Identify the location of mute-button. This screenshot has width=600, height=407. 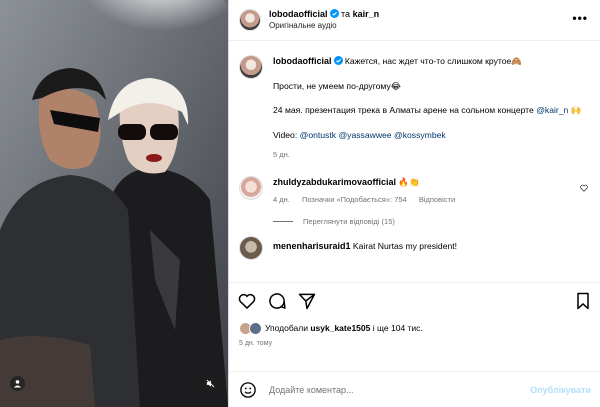
(210, 383).